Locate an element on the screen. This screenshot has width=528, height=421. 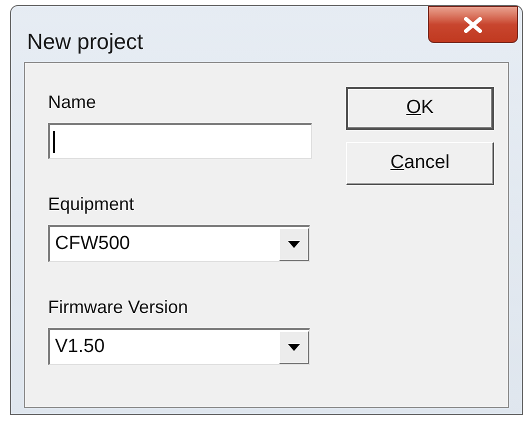
close-icon is located at coordinates (473, 25).